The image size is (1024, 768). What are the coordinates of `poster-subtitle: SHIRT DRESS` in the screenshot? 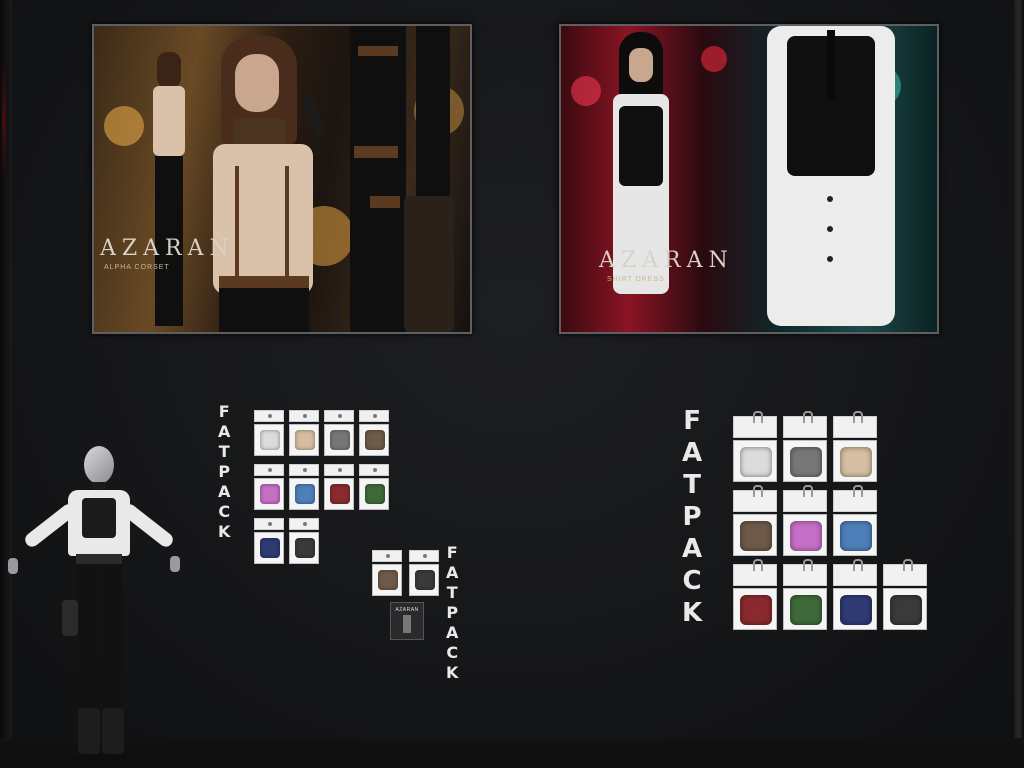 It's located at (636, 279).